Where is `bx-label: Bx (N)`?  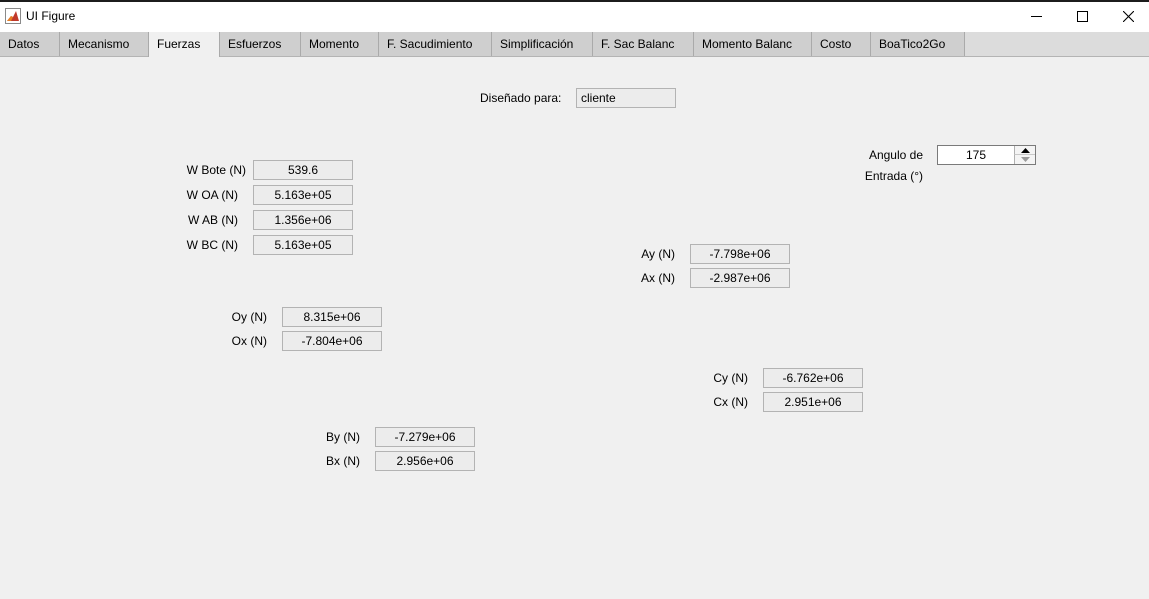
bx-label: Bx (N) is located at coordinates (343, 461).